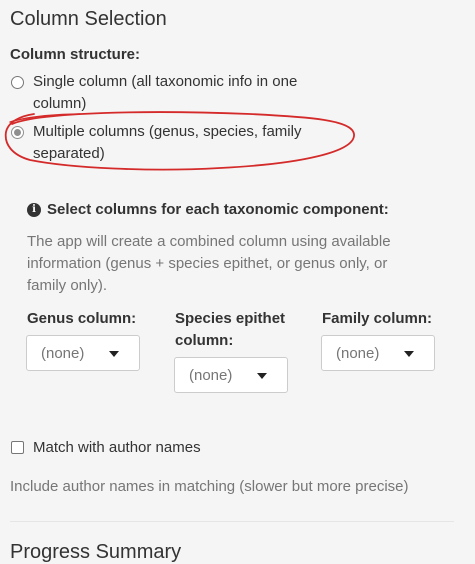 Image resolution: width=475 pixels, height=564 pixels. Describe the element at coordinates (88, 19) in the screenshot. I see `section-title: Column Selection` at that location.